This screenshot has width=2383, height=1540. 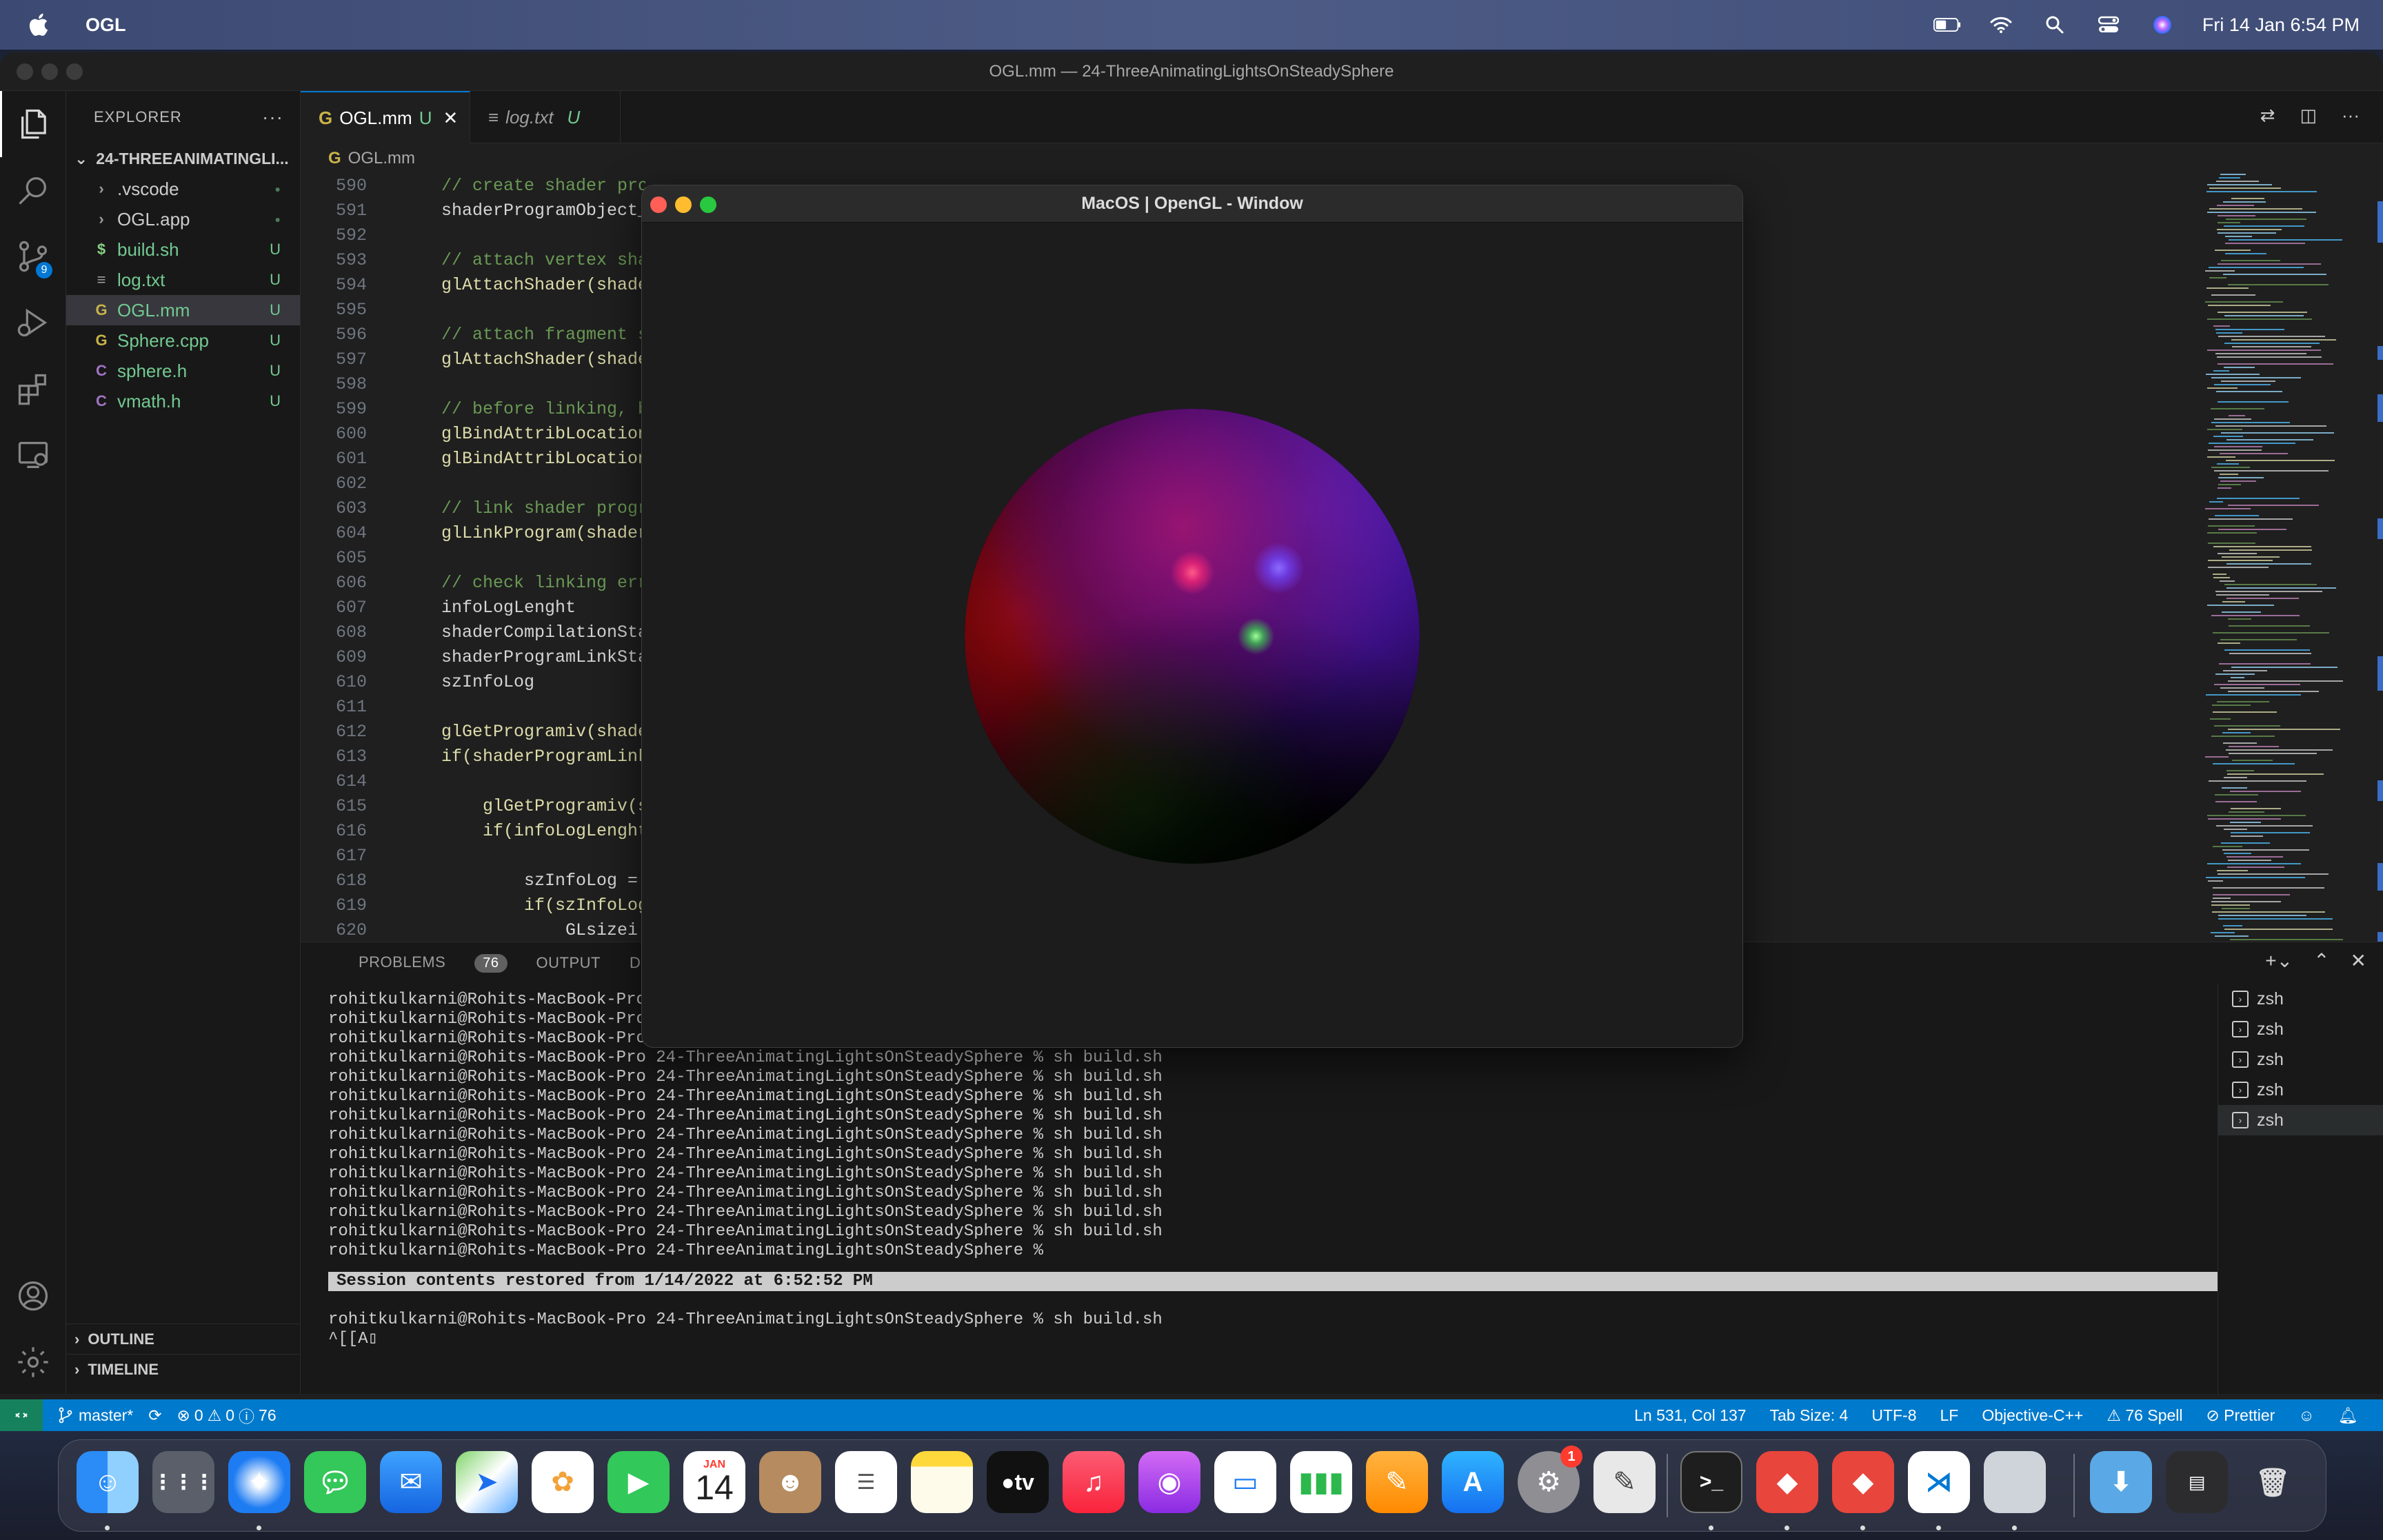 What do you see at coordinates (183, 1482) in the screenshot?
I see `launchpad-icon: ⋮⋮⋮` at bounding box center [183, 1482].